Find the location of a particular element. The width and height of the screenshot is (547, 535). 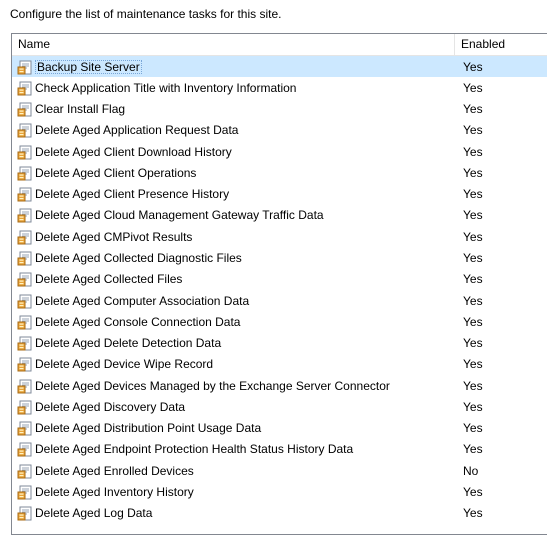

task-name-cell: Delete Aged CMPivot Results is located at coordinates (233, 237).